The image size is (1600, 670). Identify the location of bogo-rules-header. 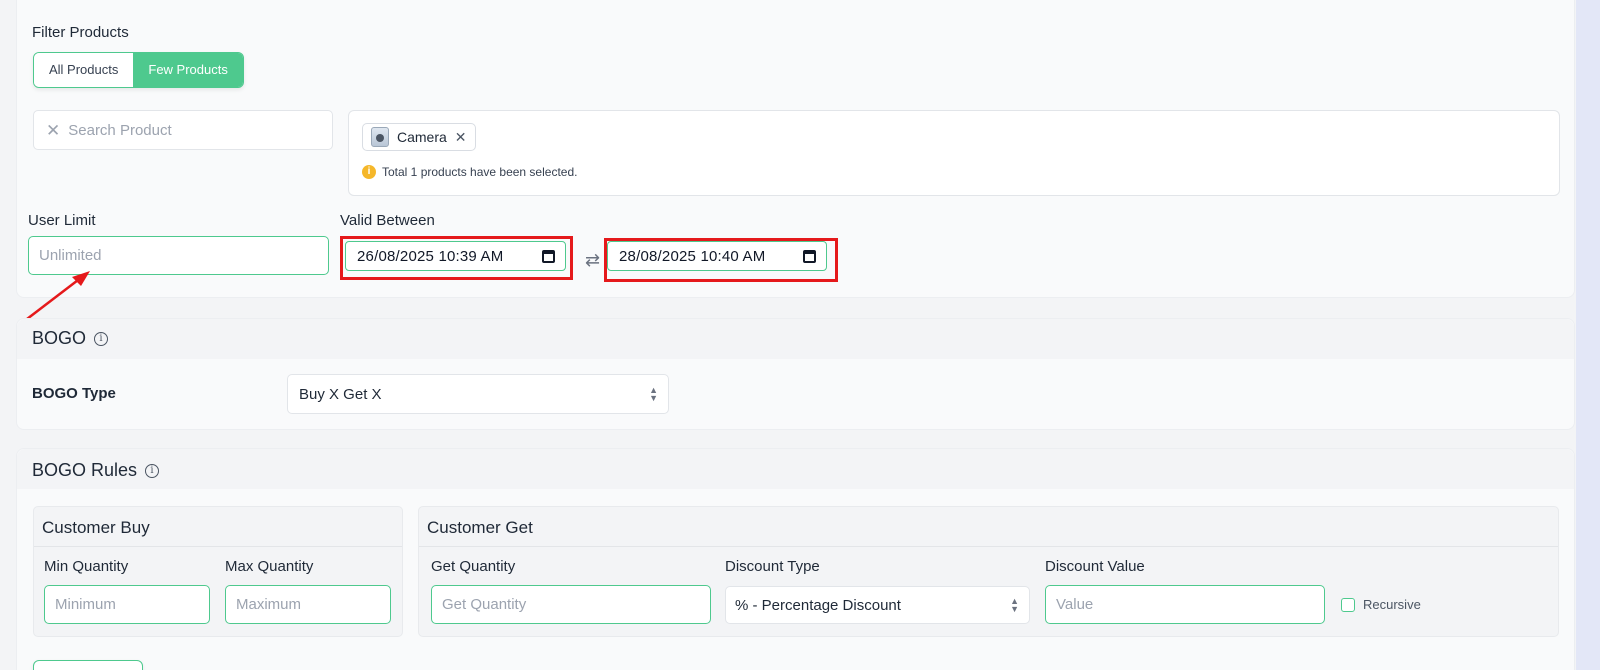
(795, 469).